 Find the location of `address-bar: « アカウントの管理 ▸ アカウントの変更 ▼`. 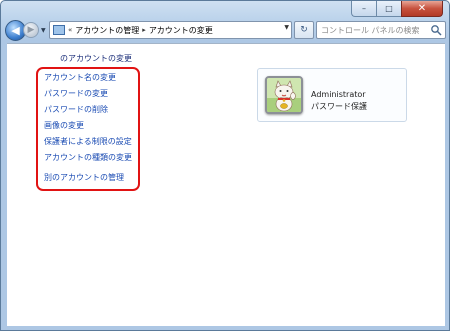

address-bar: « アカウントの管理 ▸ アカウントの変更 ▼ is located at coordinates (170, 30).